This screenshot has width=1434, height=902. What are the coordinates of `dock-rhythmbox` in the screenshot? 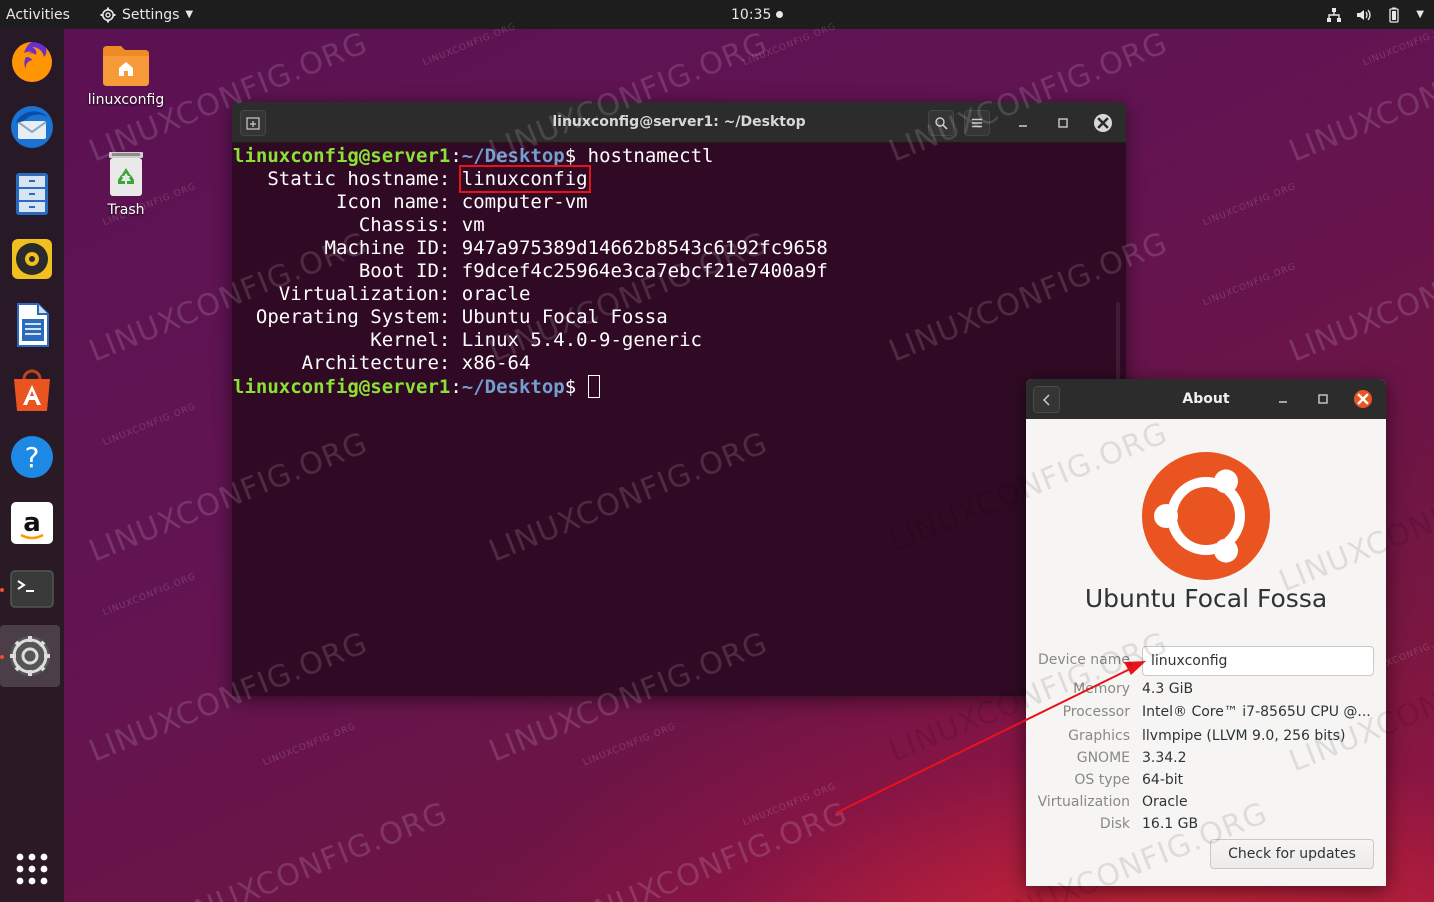 It's located at (32, 259).